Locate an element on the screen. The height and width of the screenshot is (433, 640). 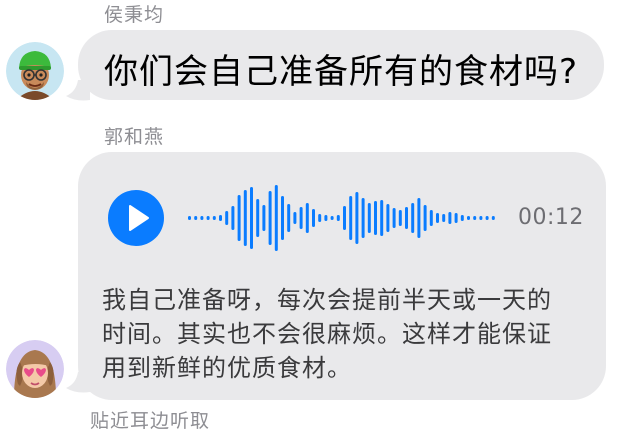
avatar-memoji-woman-icon is located at coordinates (35, 369).